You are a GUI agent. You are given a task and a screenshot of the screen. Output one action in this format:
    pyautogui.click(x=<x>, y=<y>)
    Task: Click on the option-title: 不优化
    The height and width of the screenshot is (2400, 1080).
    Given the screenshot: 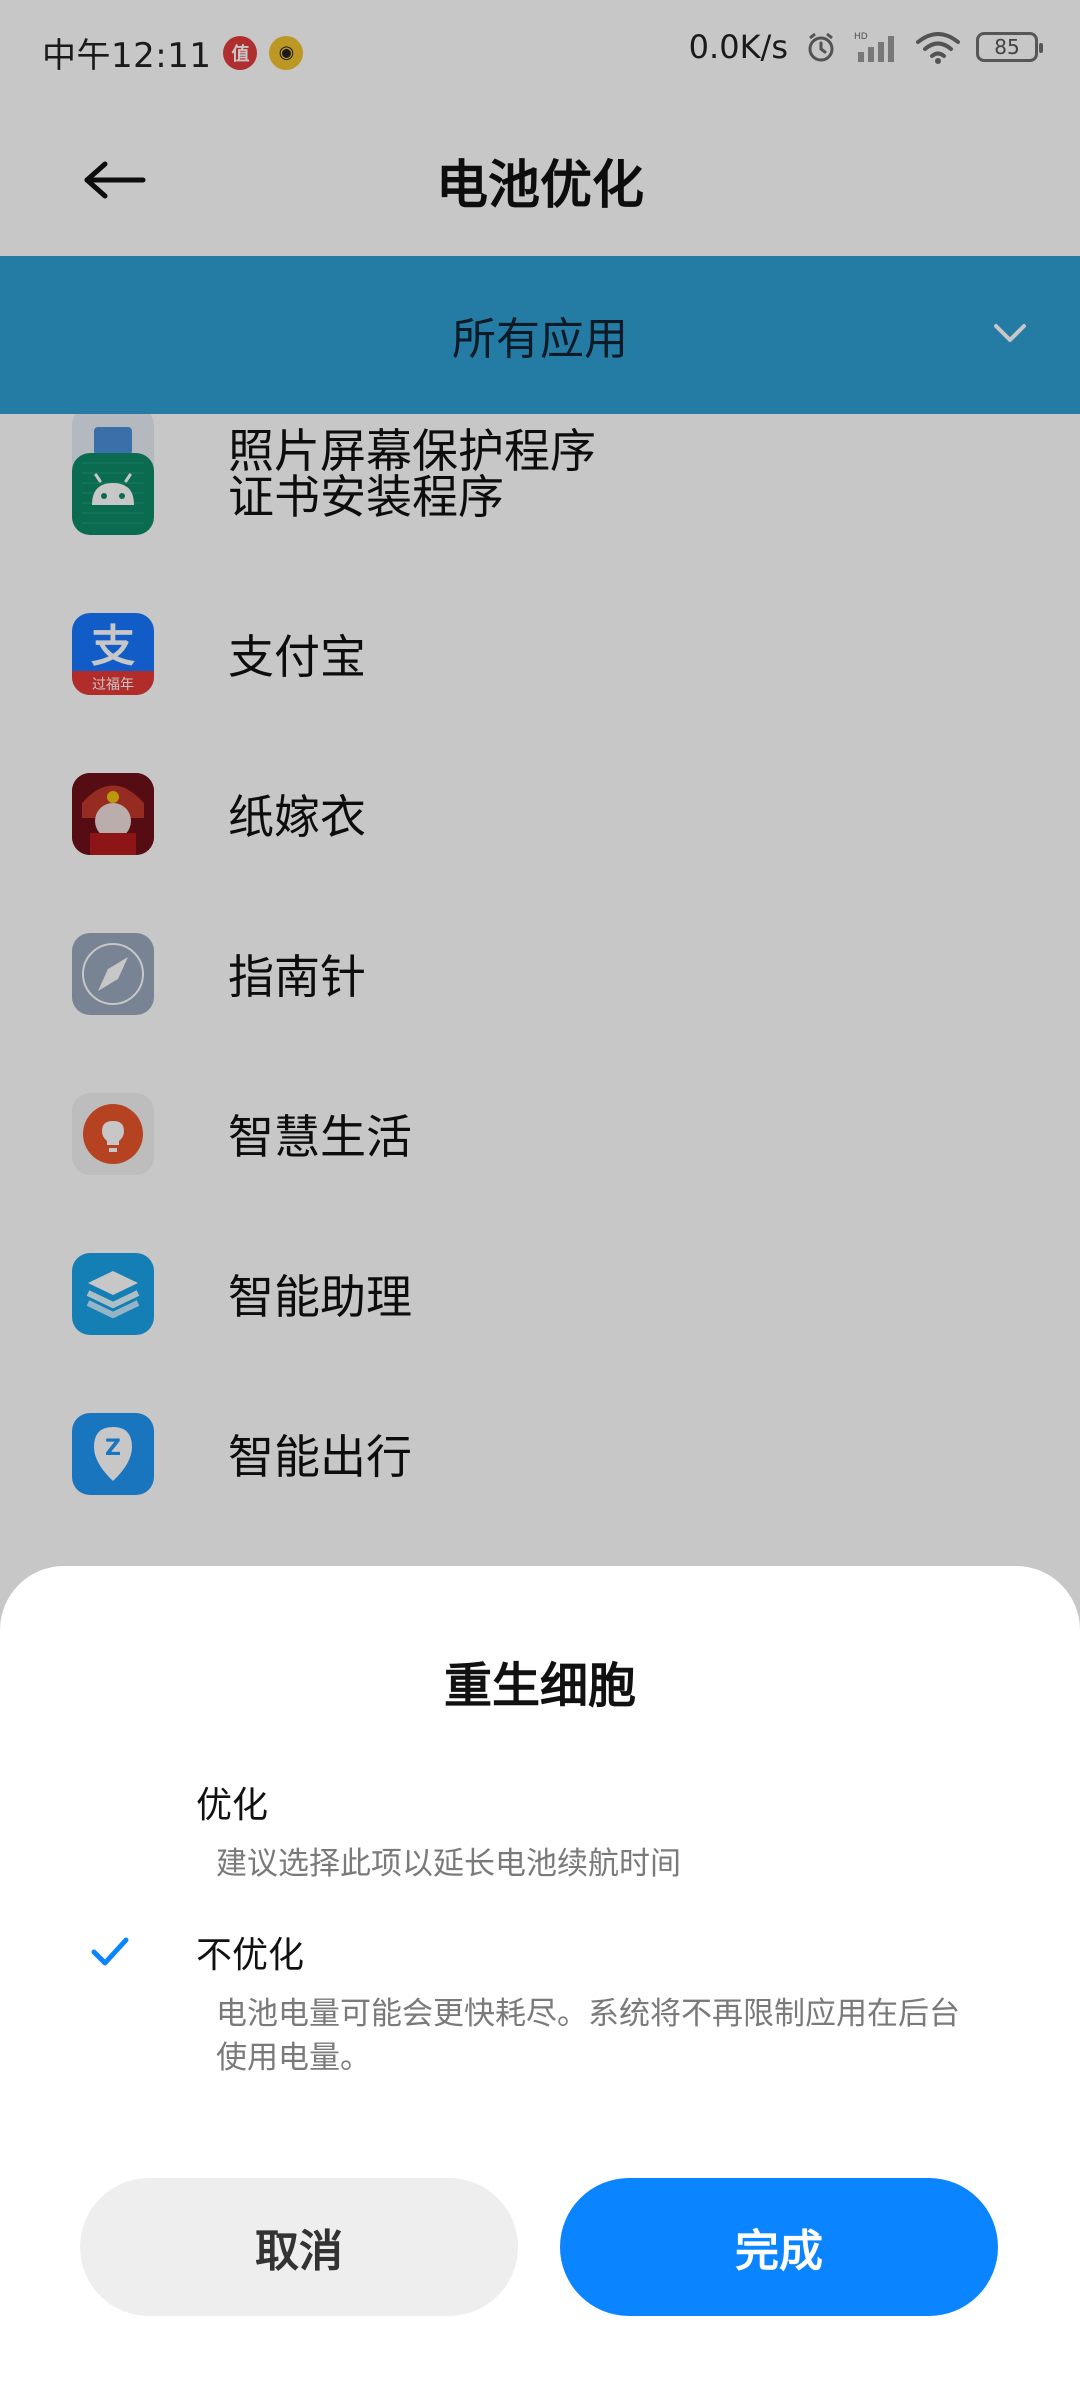 What is the action you would take?
    pyautogui.click(x=250, y=1955)
    